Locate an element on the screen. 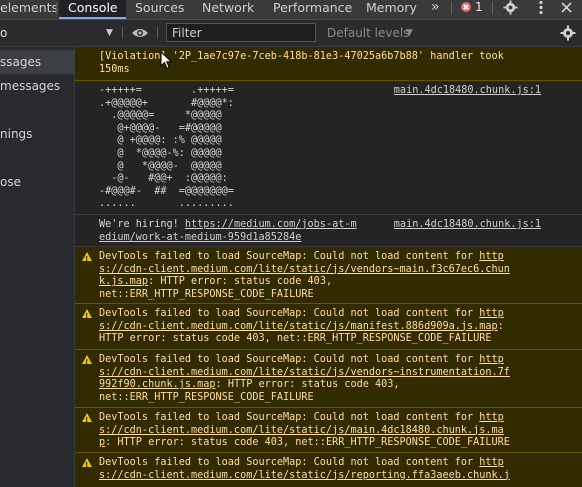 The height and width of the screenshot is (487, 582). tab-elements: elements is located at coordinates (29, 9).